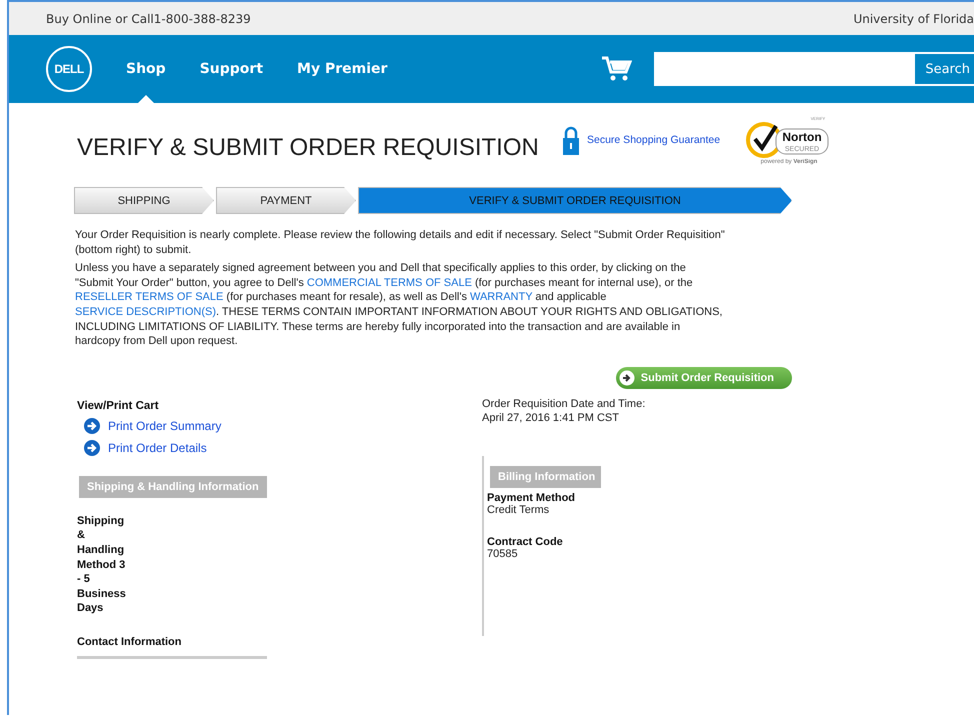 This screenshot has height=717, width=974. Describe the element at coordinates (286, 200) in the screenshot. I see `step-tab: PAYMENT` at that location.